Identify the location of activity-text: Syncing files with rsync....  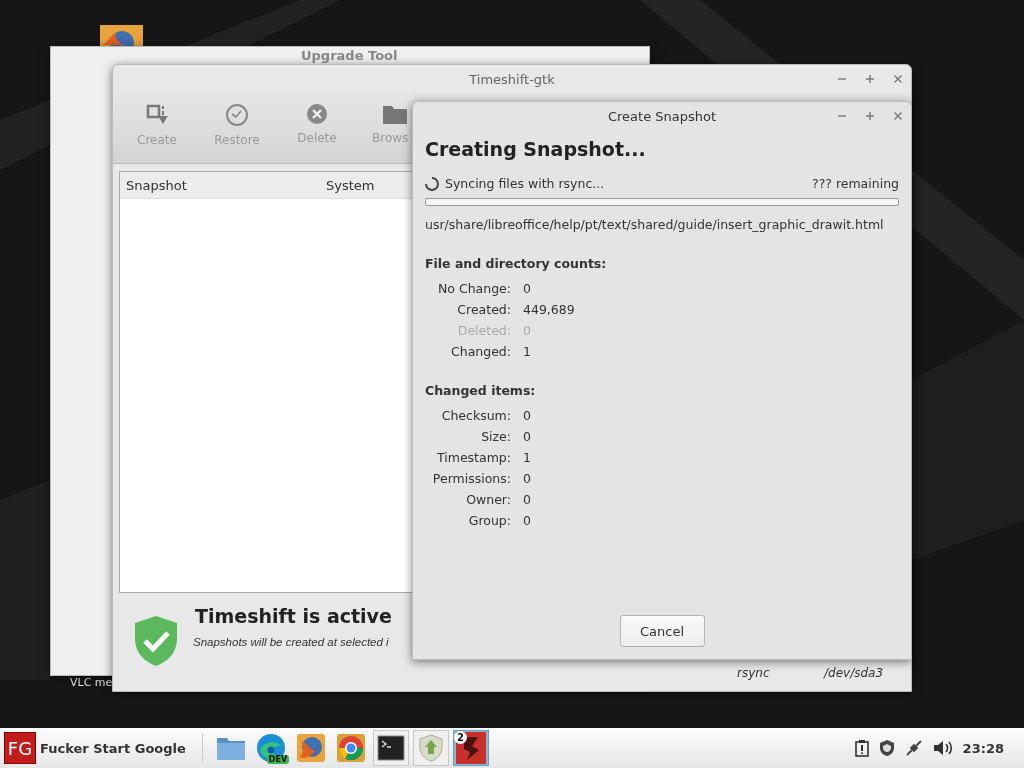
(525, 183).